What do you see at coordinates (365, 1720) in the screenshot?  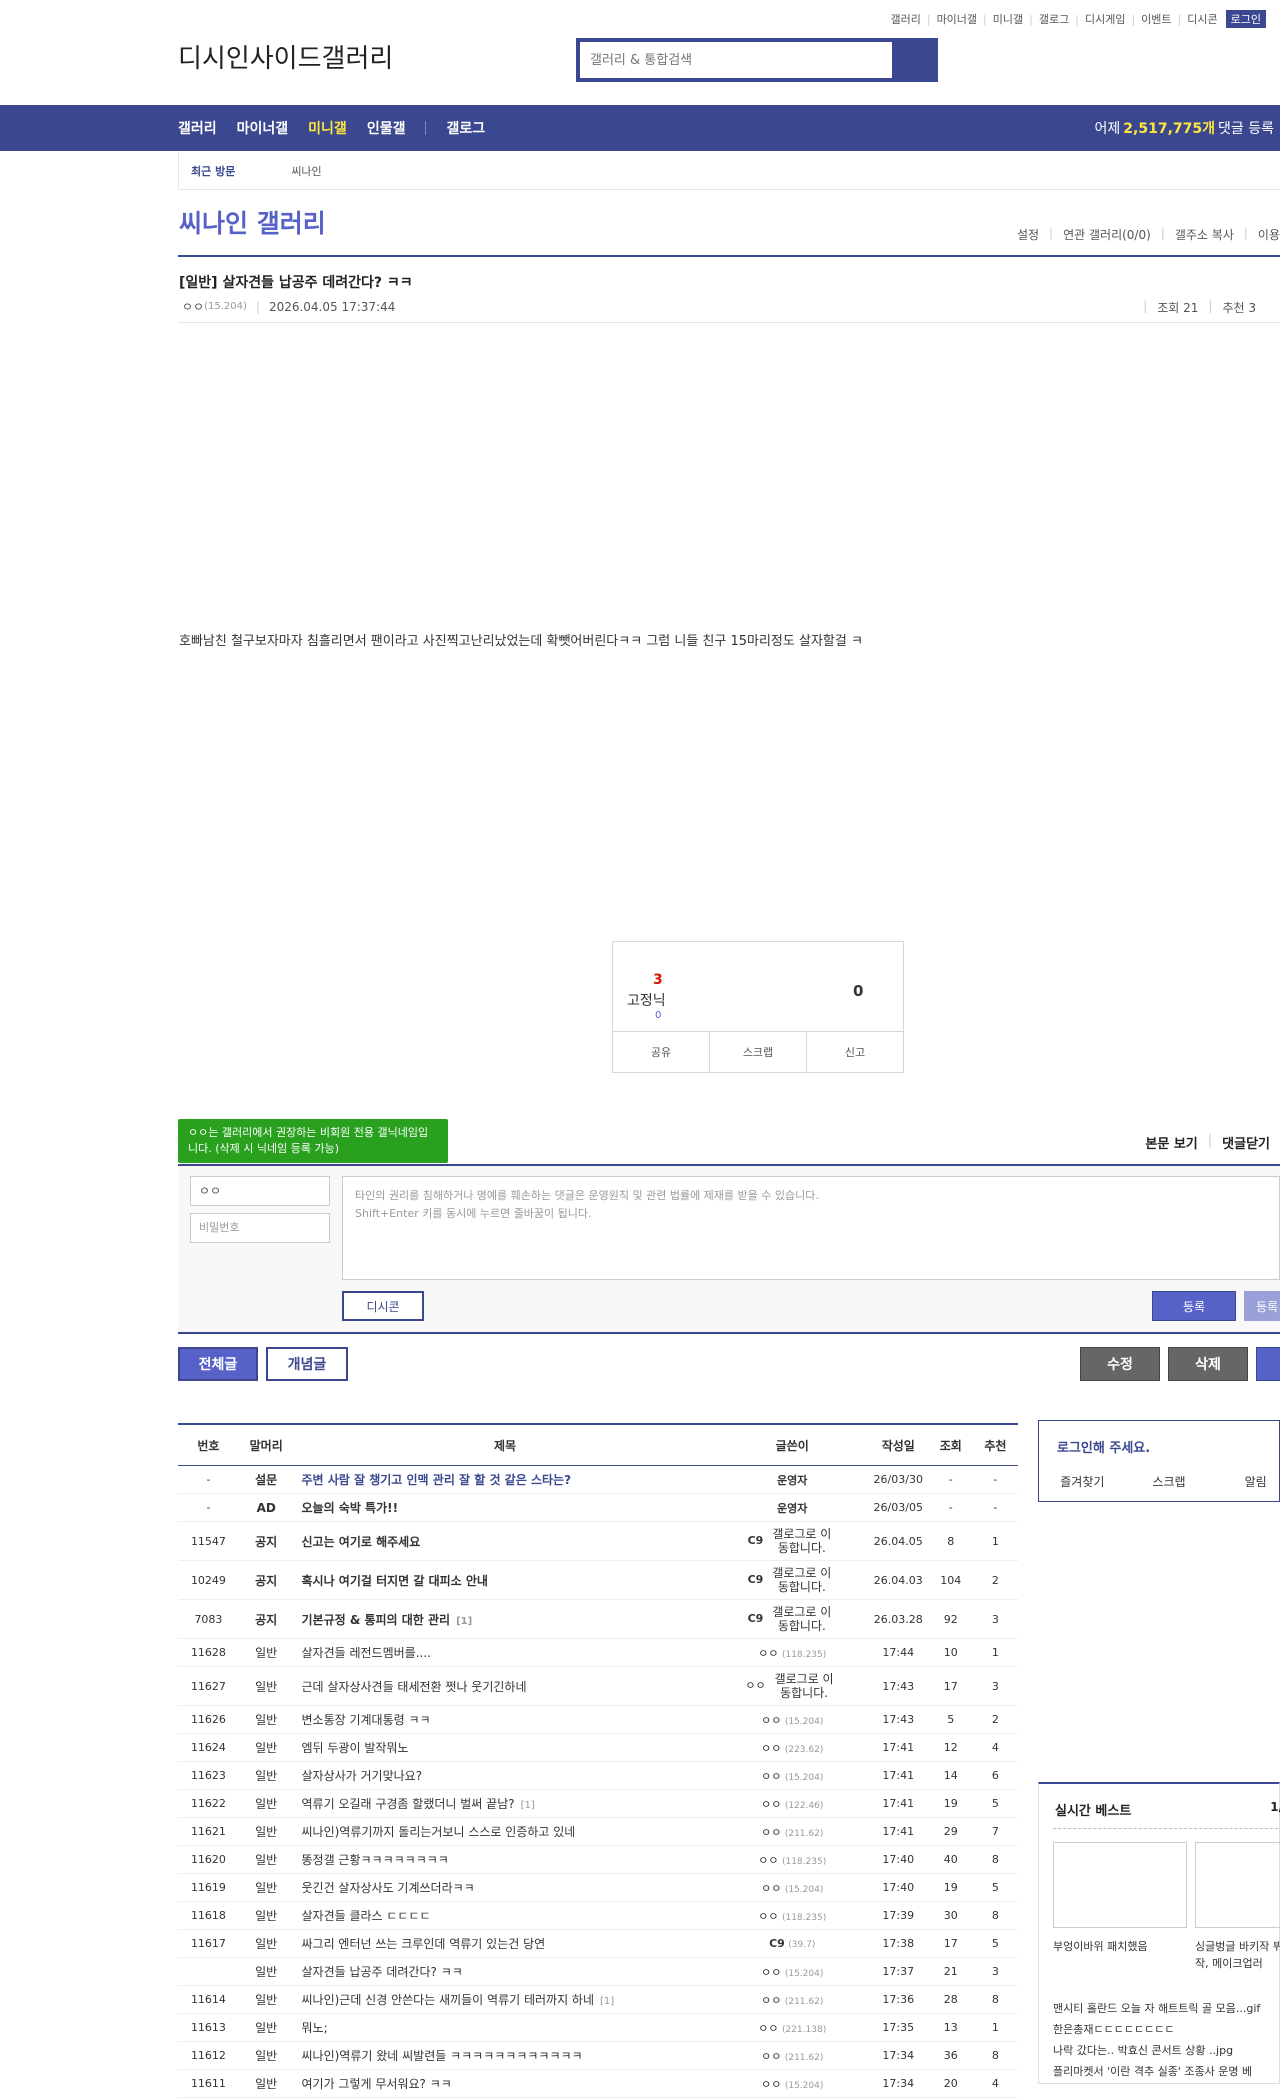 I see `post-link: 변소통장 기계대통령 ㅋㅋ` at bounding box center [365, 1720].